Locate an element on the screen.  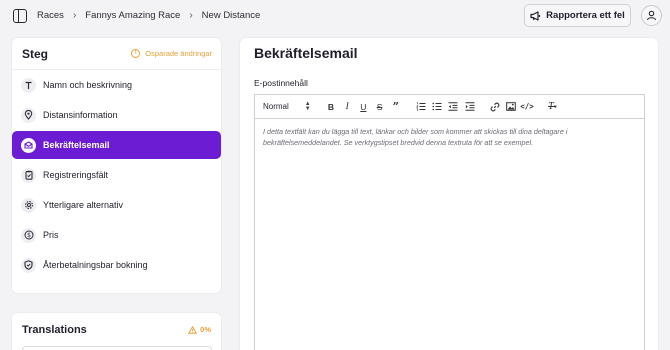
blockquote-icon: ” is located at coordinates (396, 107).